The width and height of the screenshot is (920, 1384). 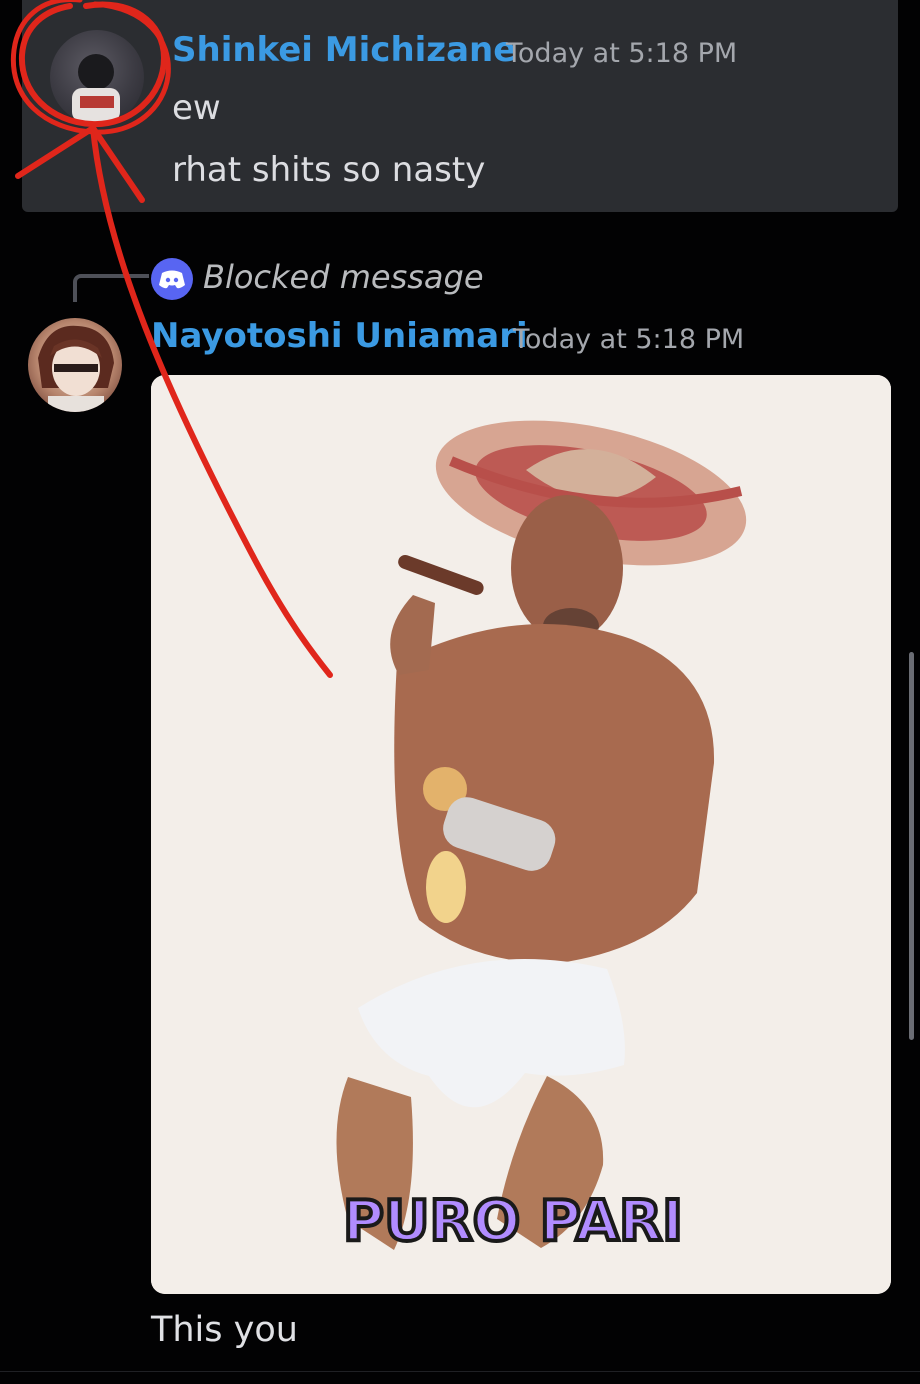 What do you see at coordinates (513, 1221) in the screenshot?
I see `image-overlay-text: PURO PARI` at bounding box center [513, 1221].